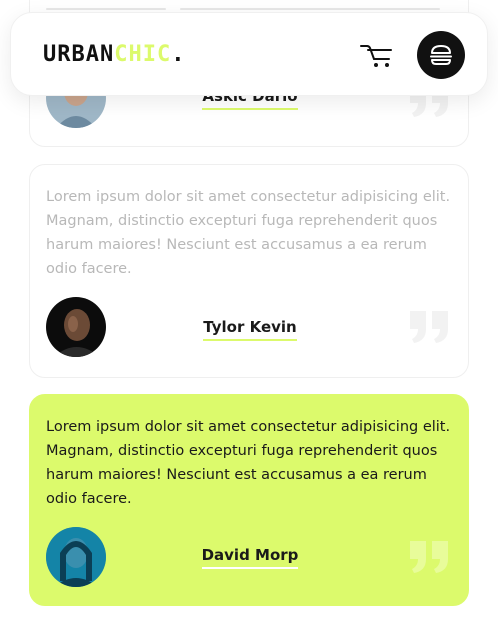  I want to click on logo-text-primary: URBAN, so click(79, 54).